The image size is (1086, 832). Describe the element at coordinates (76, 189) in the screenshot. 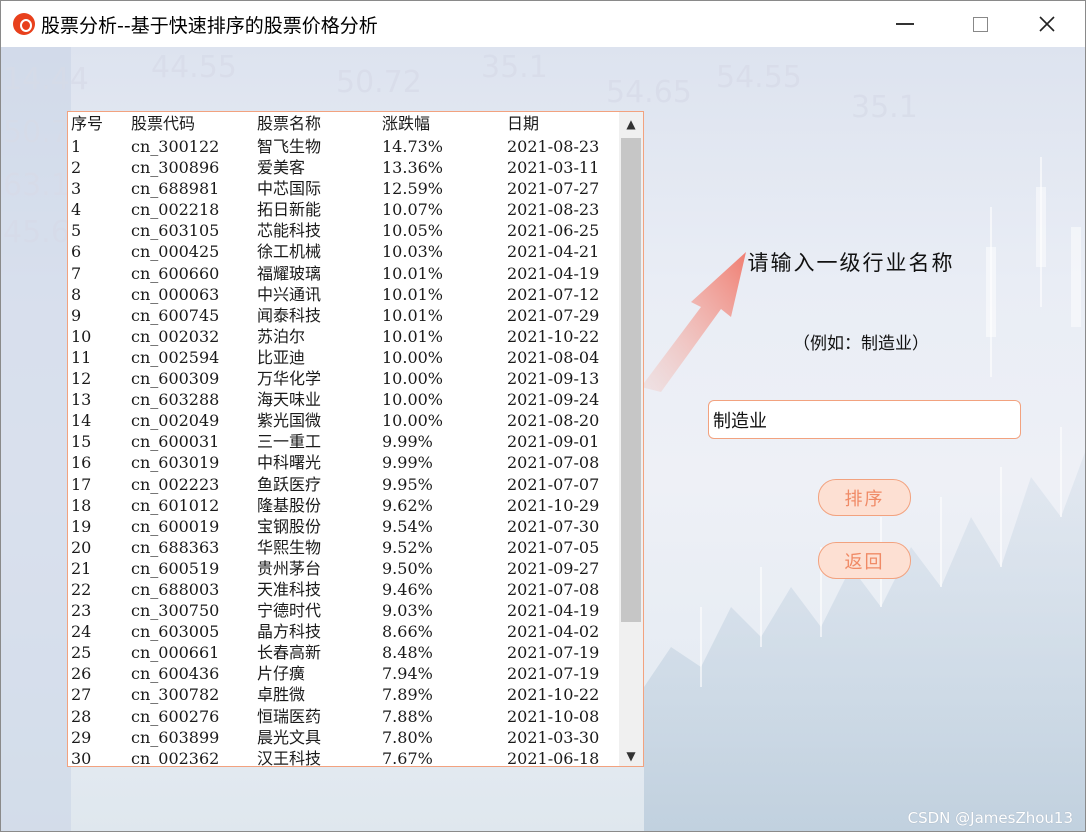

I see `row-index: 3` at that location.